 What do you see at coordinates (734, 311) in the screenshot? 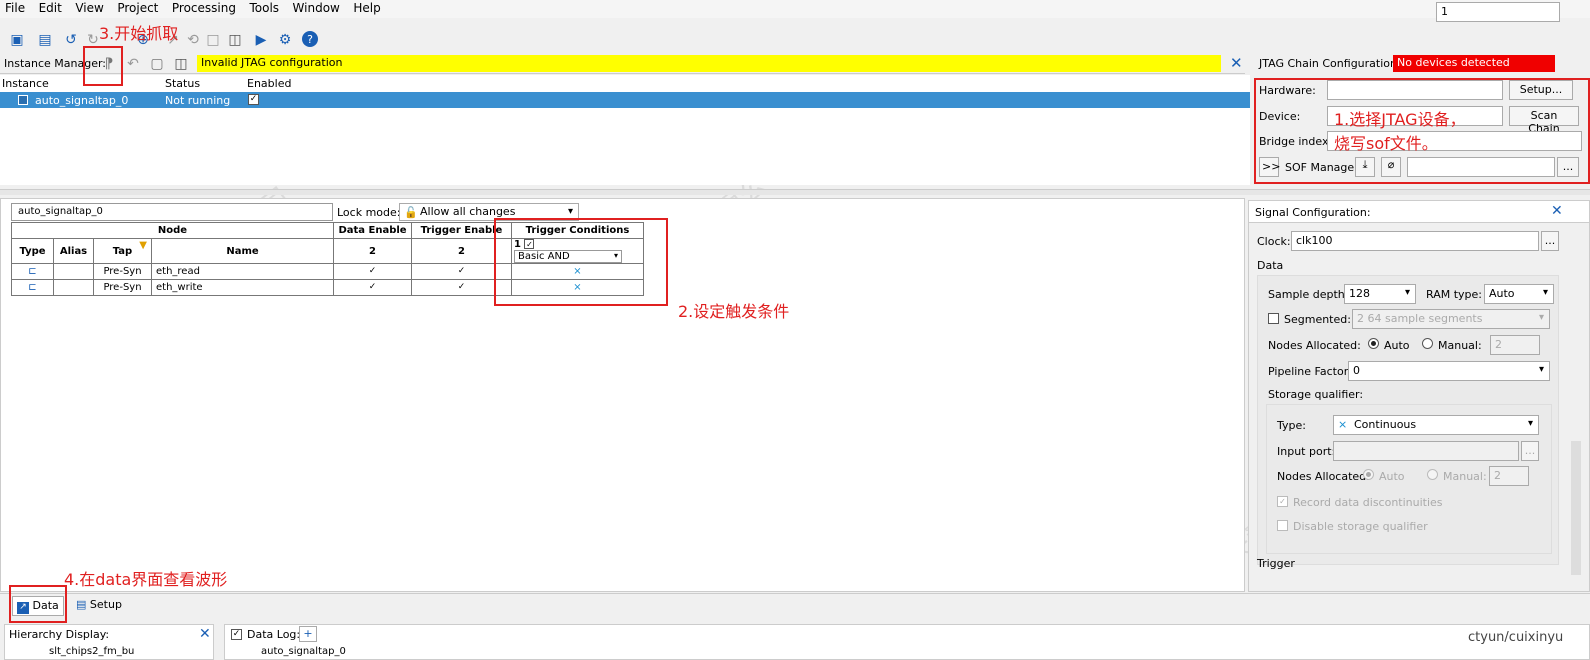
I see `annotation-2: 2.设定触发条件` at bounding box center [734, 311].